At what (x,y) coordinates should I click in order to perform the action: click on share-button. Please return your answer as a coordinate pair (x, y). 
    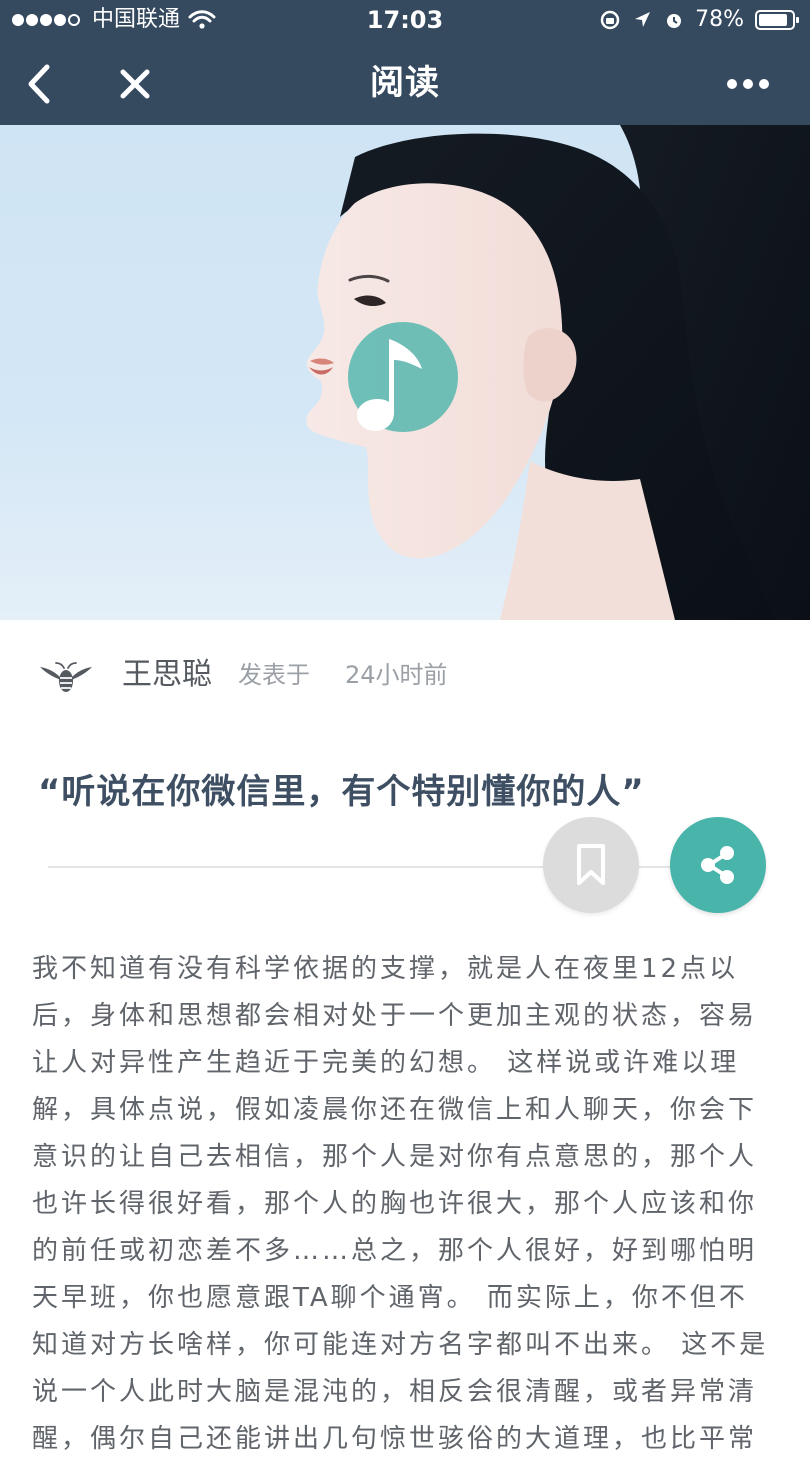
    Looking at the image, I should click on (718, 865).